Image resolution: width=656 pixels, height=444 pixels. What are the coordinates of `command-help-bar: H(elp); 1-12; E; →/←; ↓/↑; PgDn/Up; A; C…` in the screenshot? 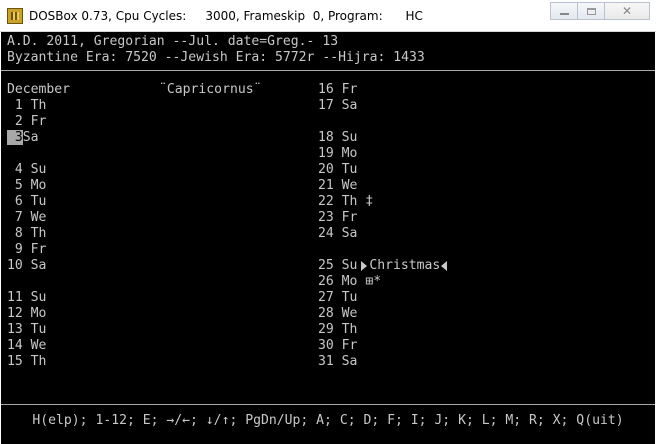 It's located at (328, 420).